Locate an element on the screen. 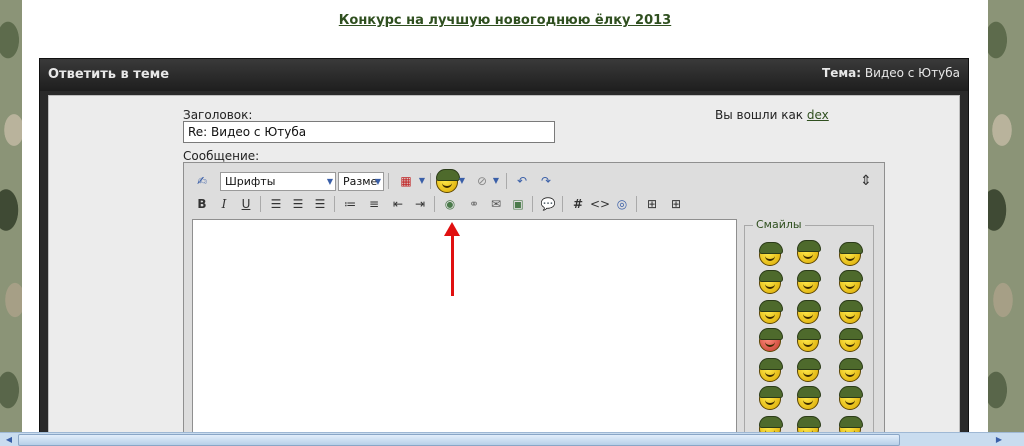 The image size is (1024, 446). smileys-legend: Смайлы is located at coordinates (779, 224).